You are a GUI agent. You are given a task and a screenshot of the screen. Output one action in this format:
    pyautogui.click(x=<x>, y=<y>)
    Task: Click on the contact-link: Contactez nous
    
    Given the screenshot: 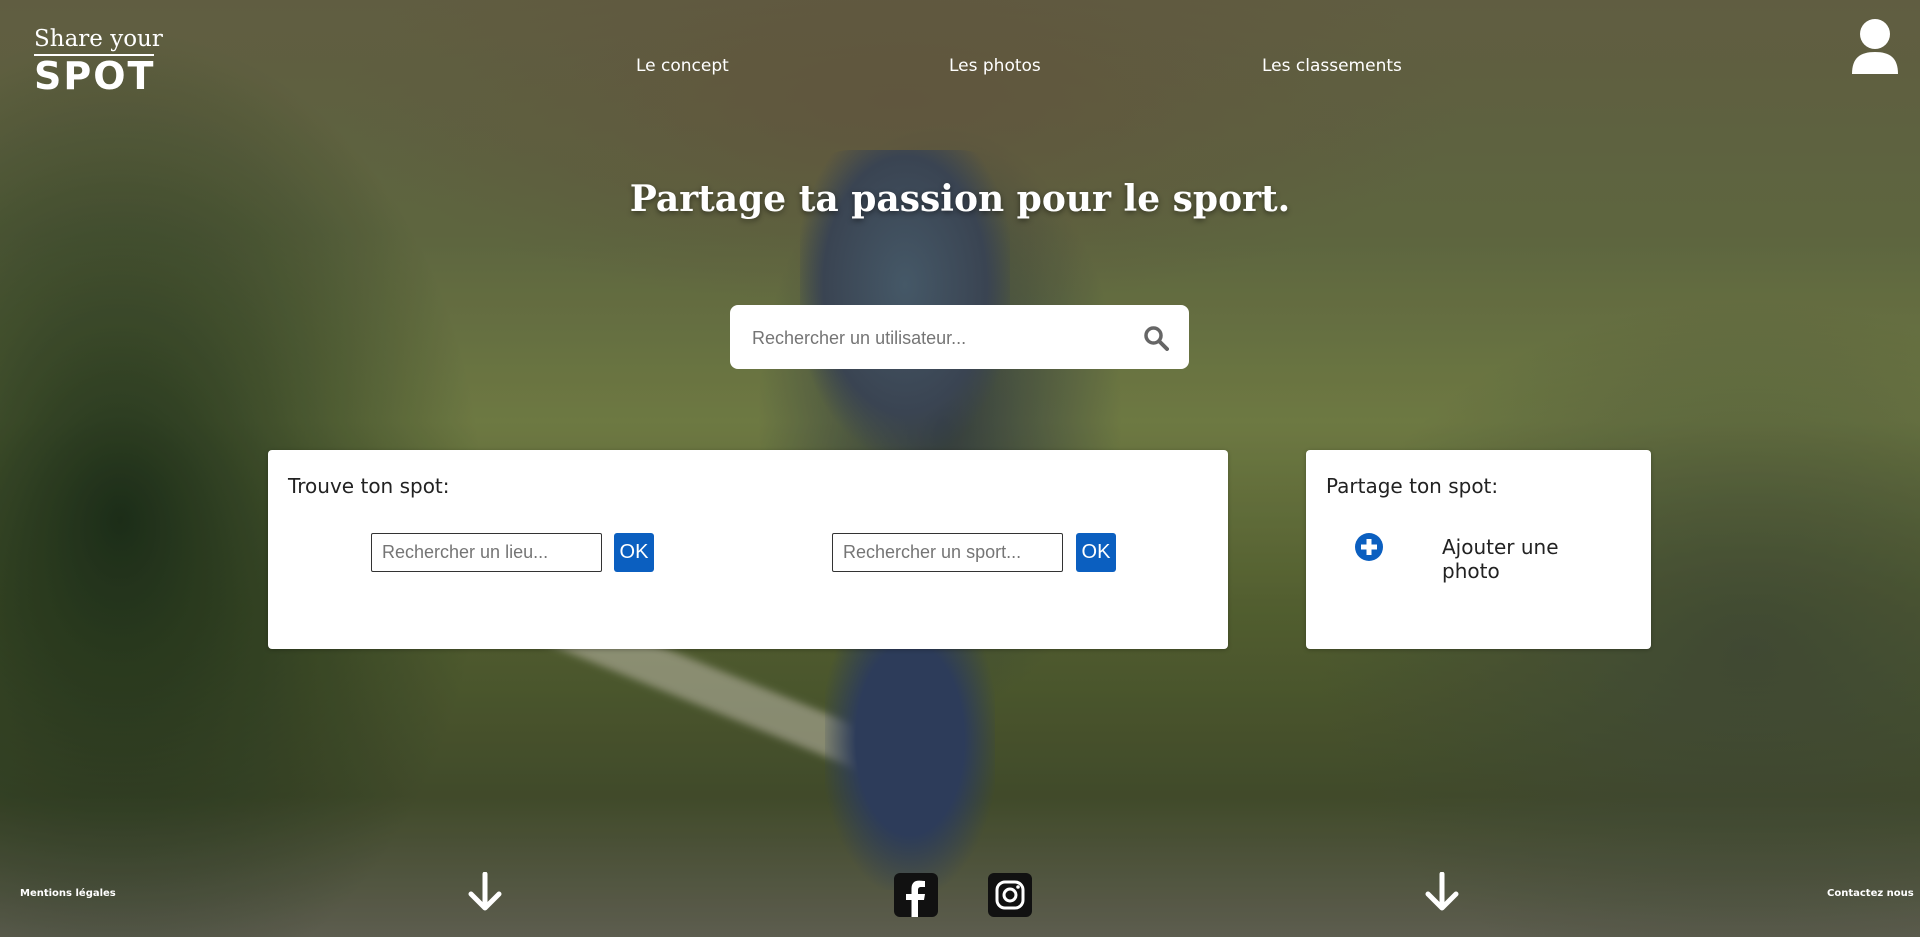 What is the action you would take?
    pyautogui.click(x=1870, y=893)
    